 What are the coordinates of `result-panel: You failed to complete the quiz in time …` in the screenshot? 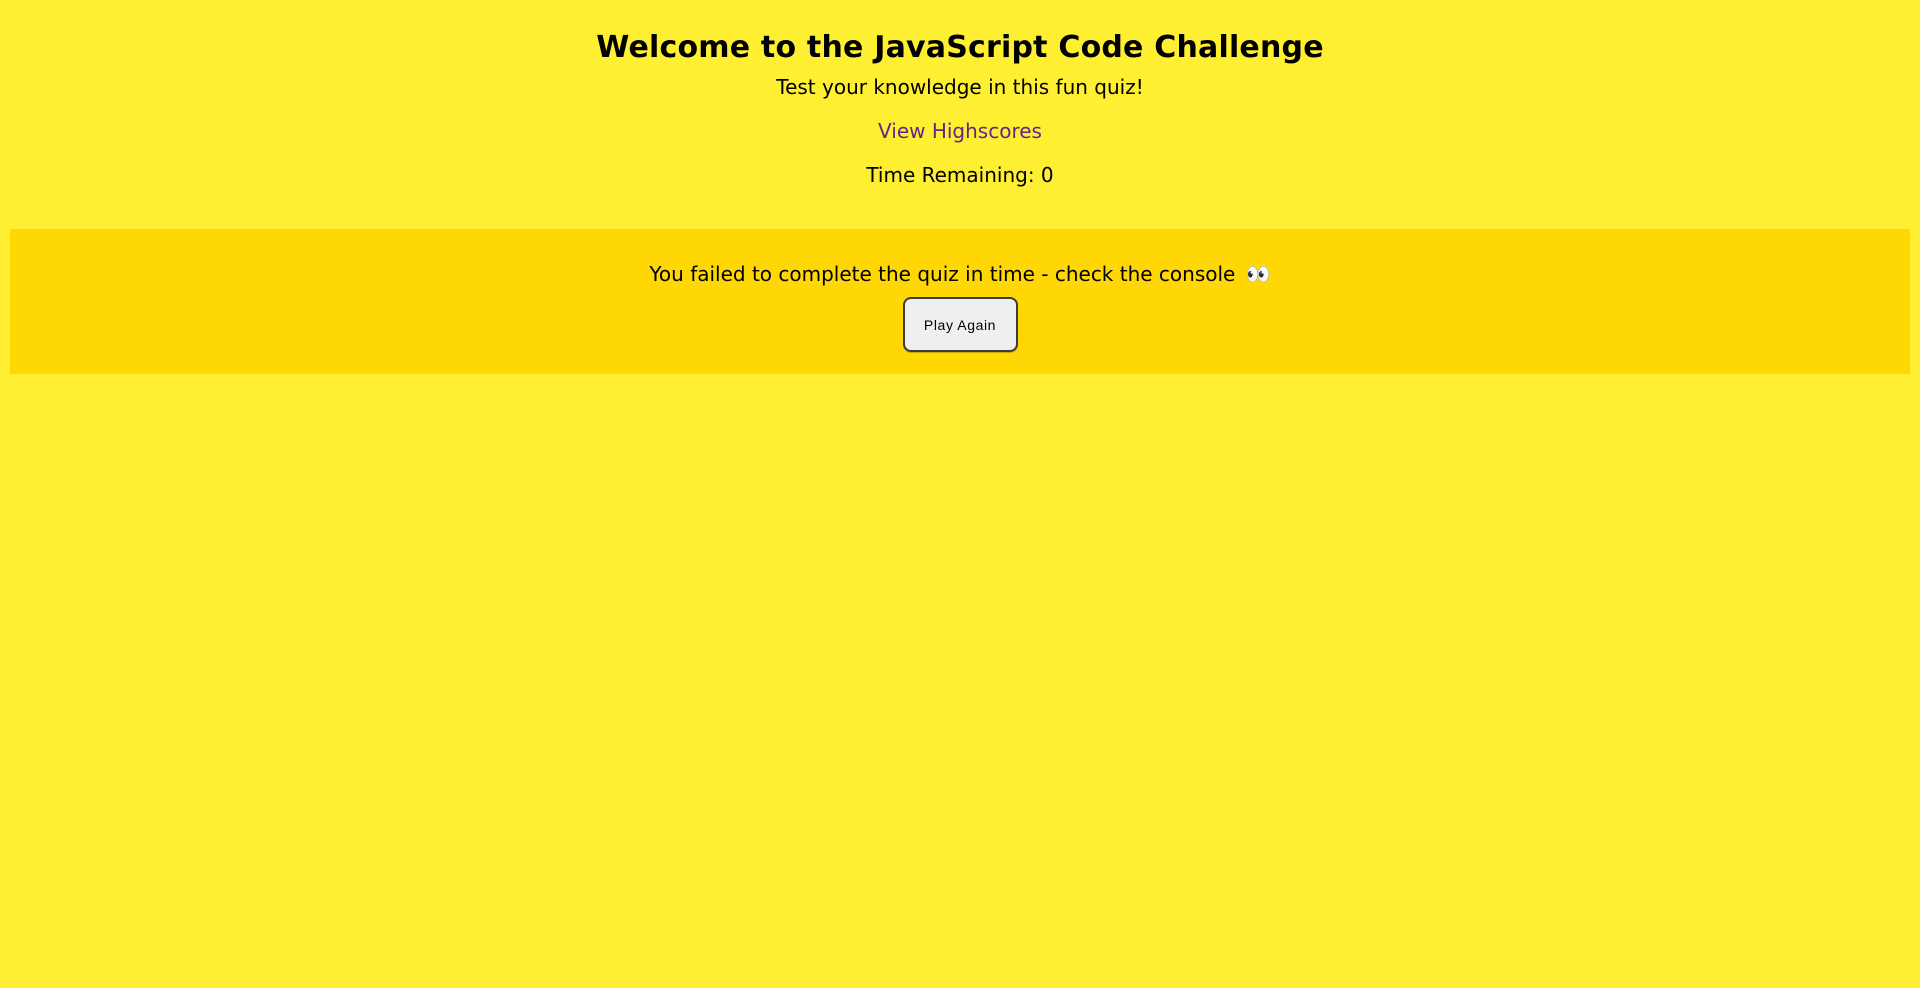 It's located at (960, 301).